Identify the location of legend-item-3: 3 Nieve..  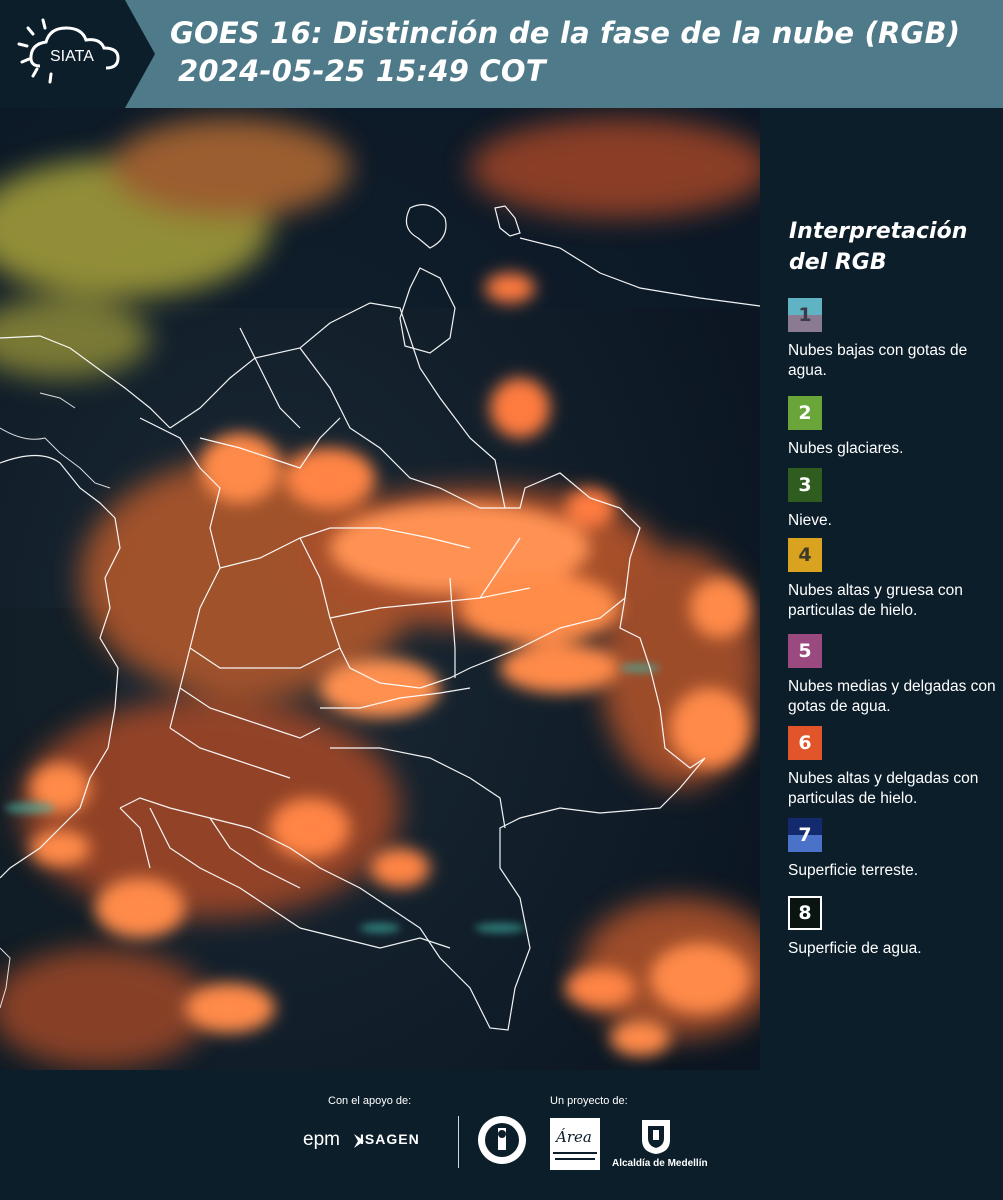
(895, 499).